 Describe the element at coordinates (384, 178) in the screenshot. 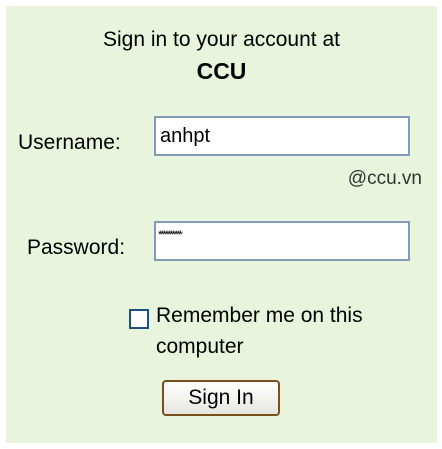

I see `domain-suffix: @ccu.vn` at that location.